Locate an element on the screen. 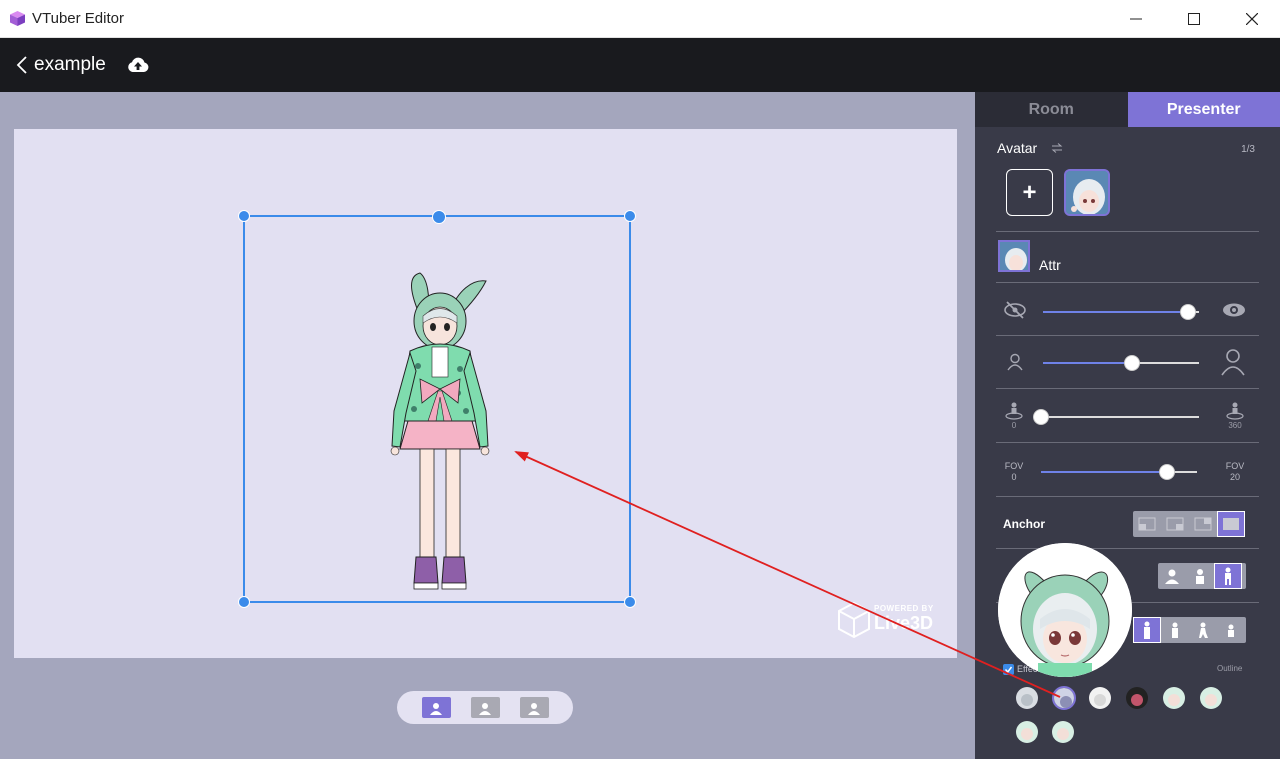 The height and width of the screenshot is (759, 1280). rotation-slider is located at coordinates (1116, 417).